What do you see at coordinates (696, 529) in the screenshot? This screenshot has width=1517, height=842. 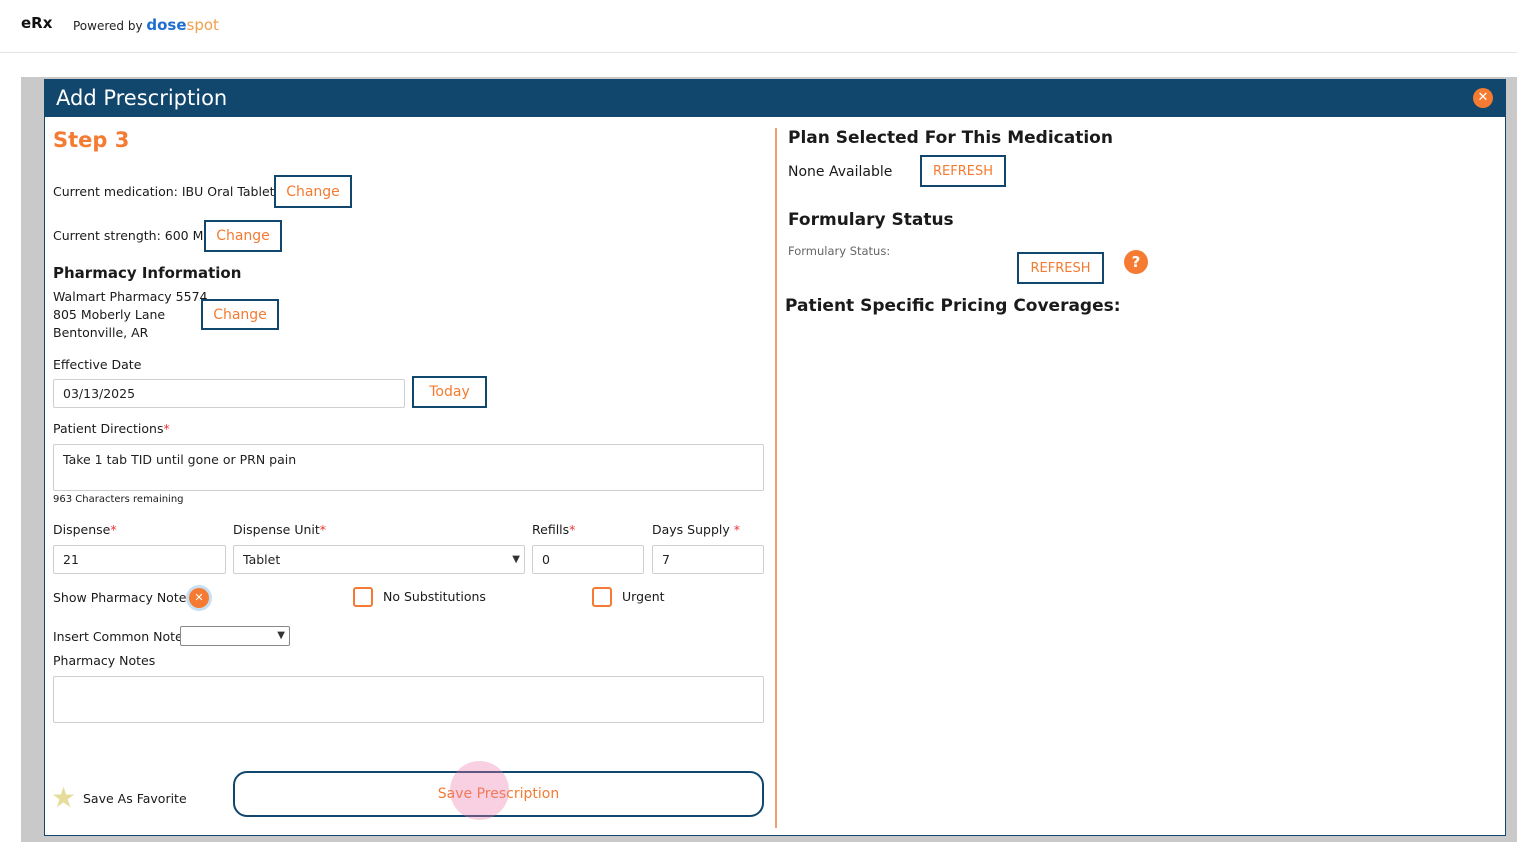 I see `days-supply-label: Days Supply *` at bounding box center [696, 529].